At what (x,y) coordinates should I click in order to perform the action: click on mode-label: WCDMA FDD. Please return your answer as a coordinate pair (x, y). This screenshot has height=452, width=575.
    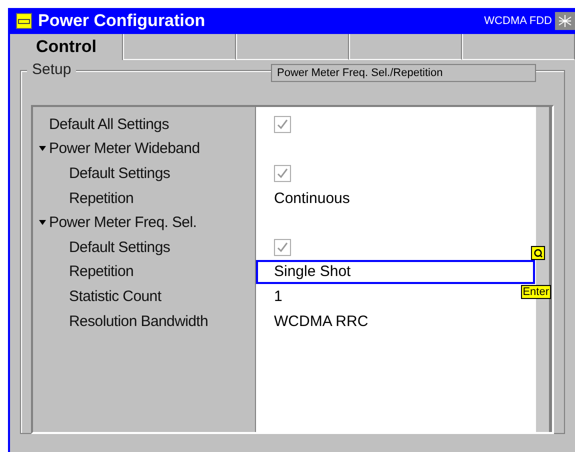
    Looking at the image, I should click on (518, 21).